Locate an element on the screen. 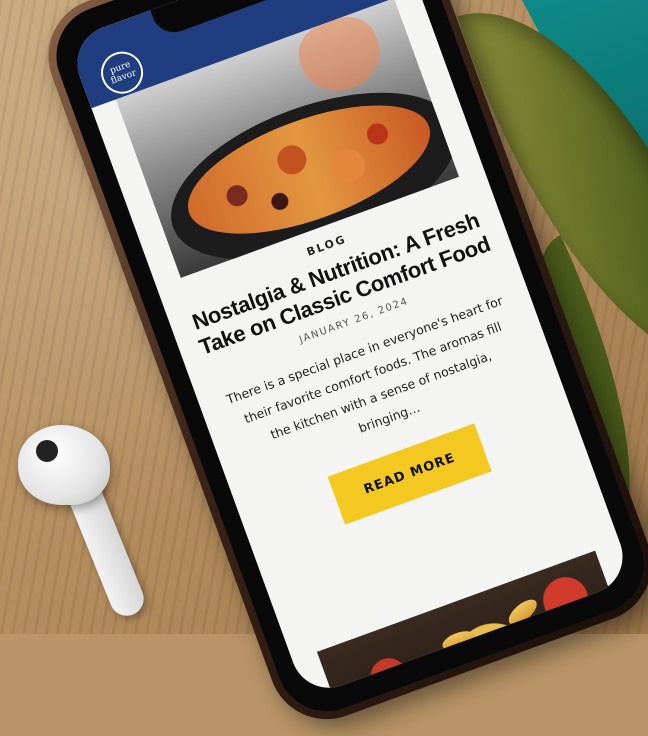 This screenshot has width=648, height=736. earbud is located at coordinates (64, 465).